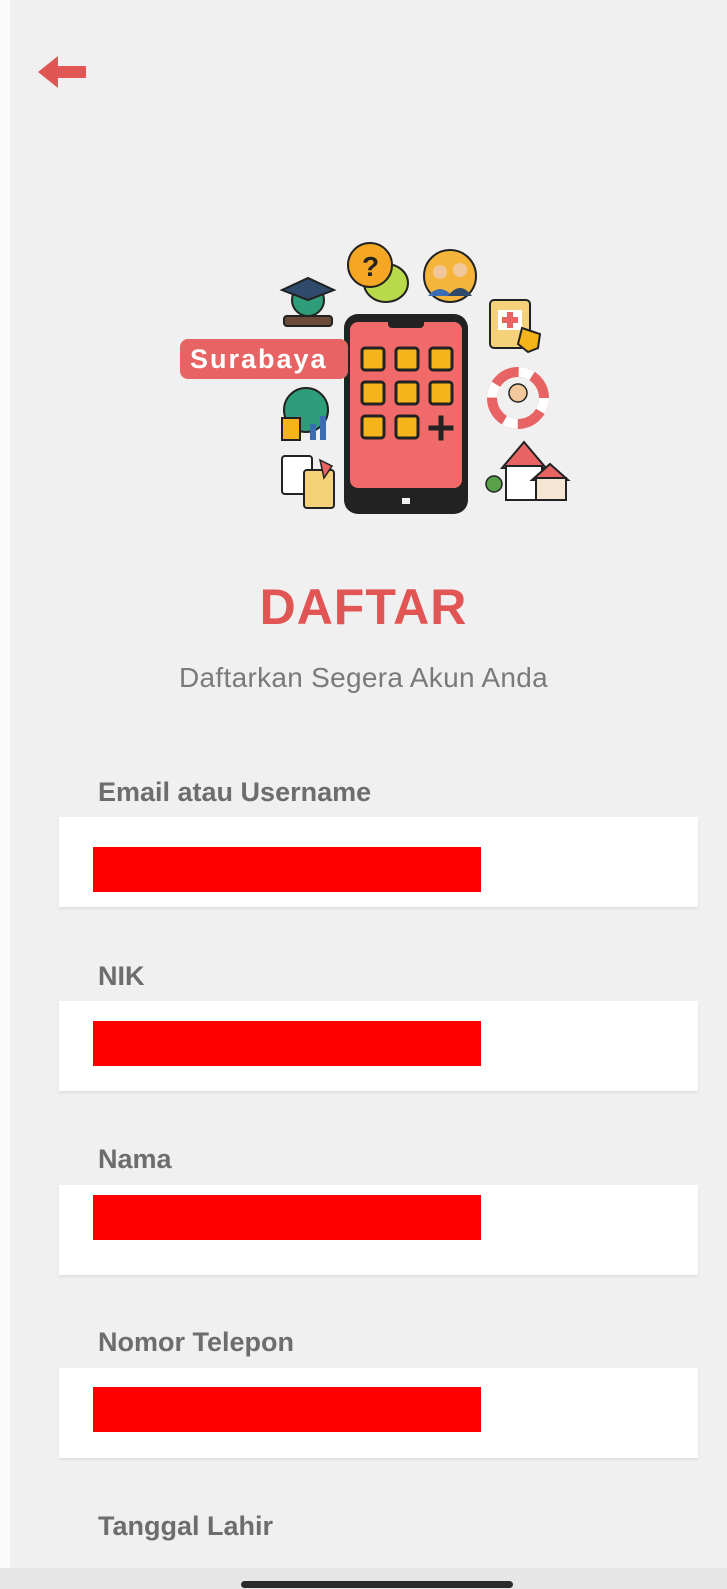  I want to click on nik-input, so click(378, 1046).